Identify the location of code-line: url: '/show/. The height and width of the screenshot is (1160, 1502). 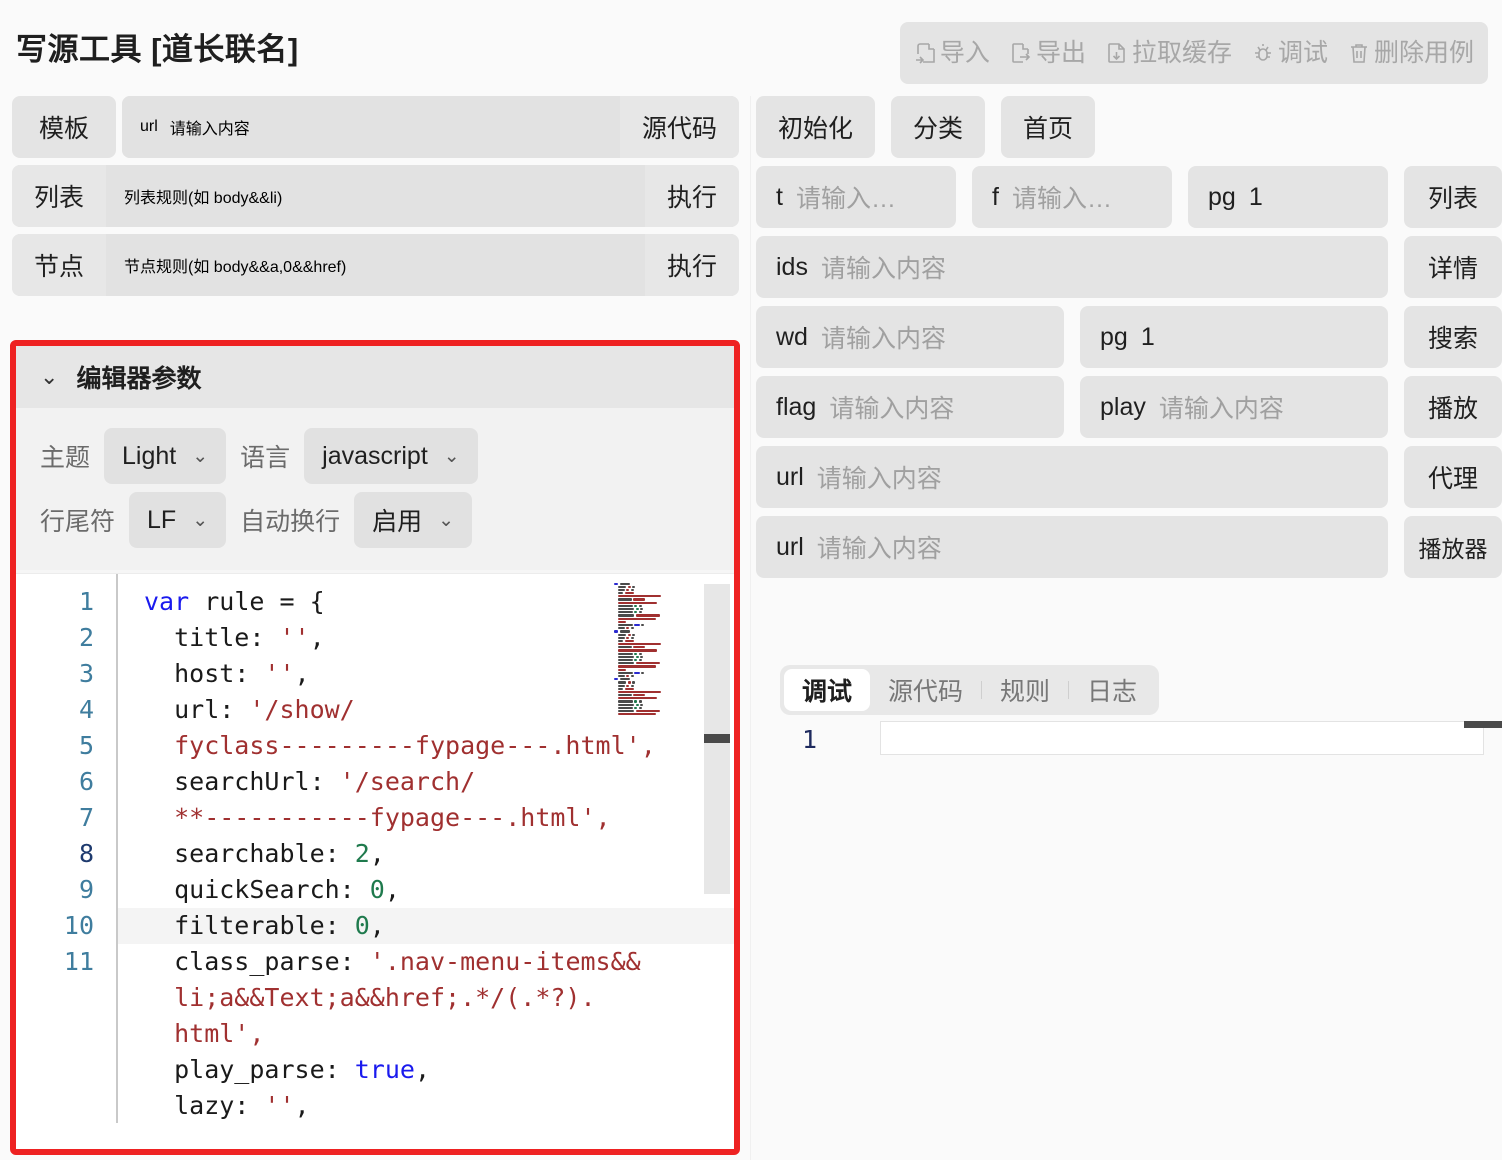
(426, 710).